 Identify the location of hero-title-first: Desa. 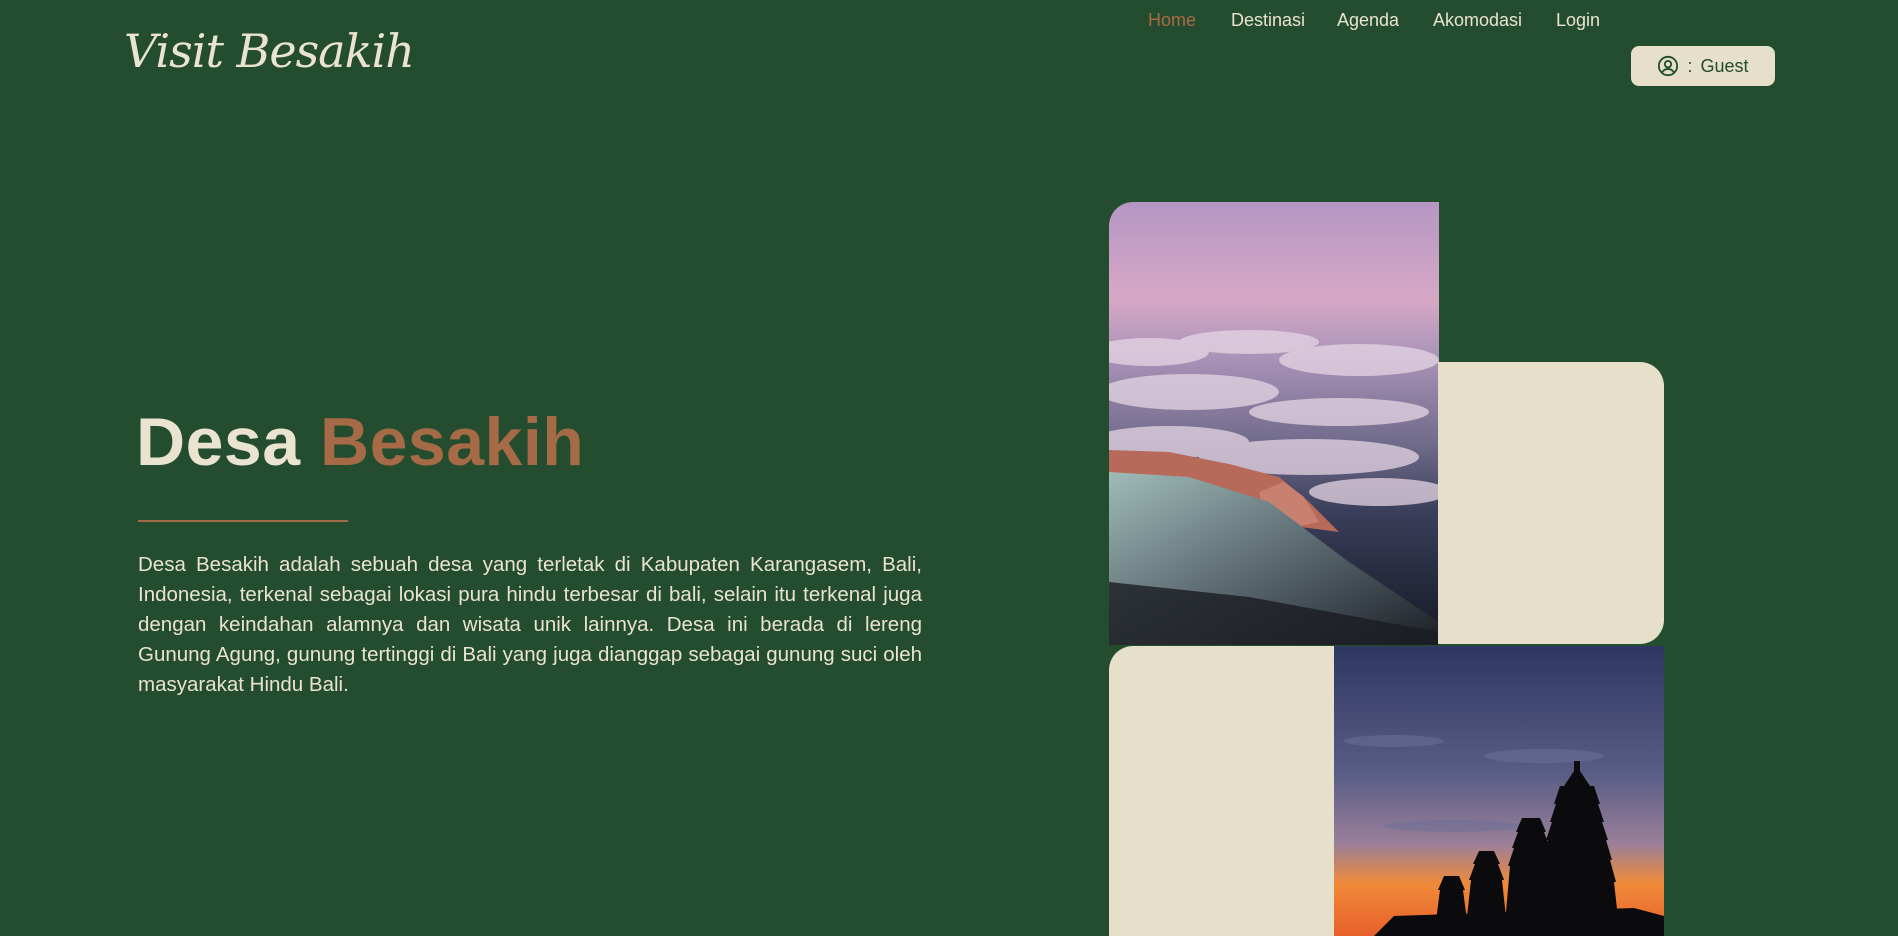
(218, 442).